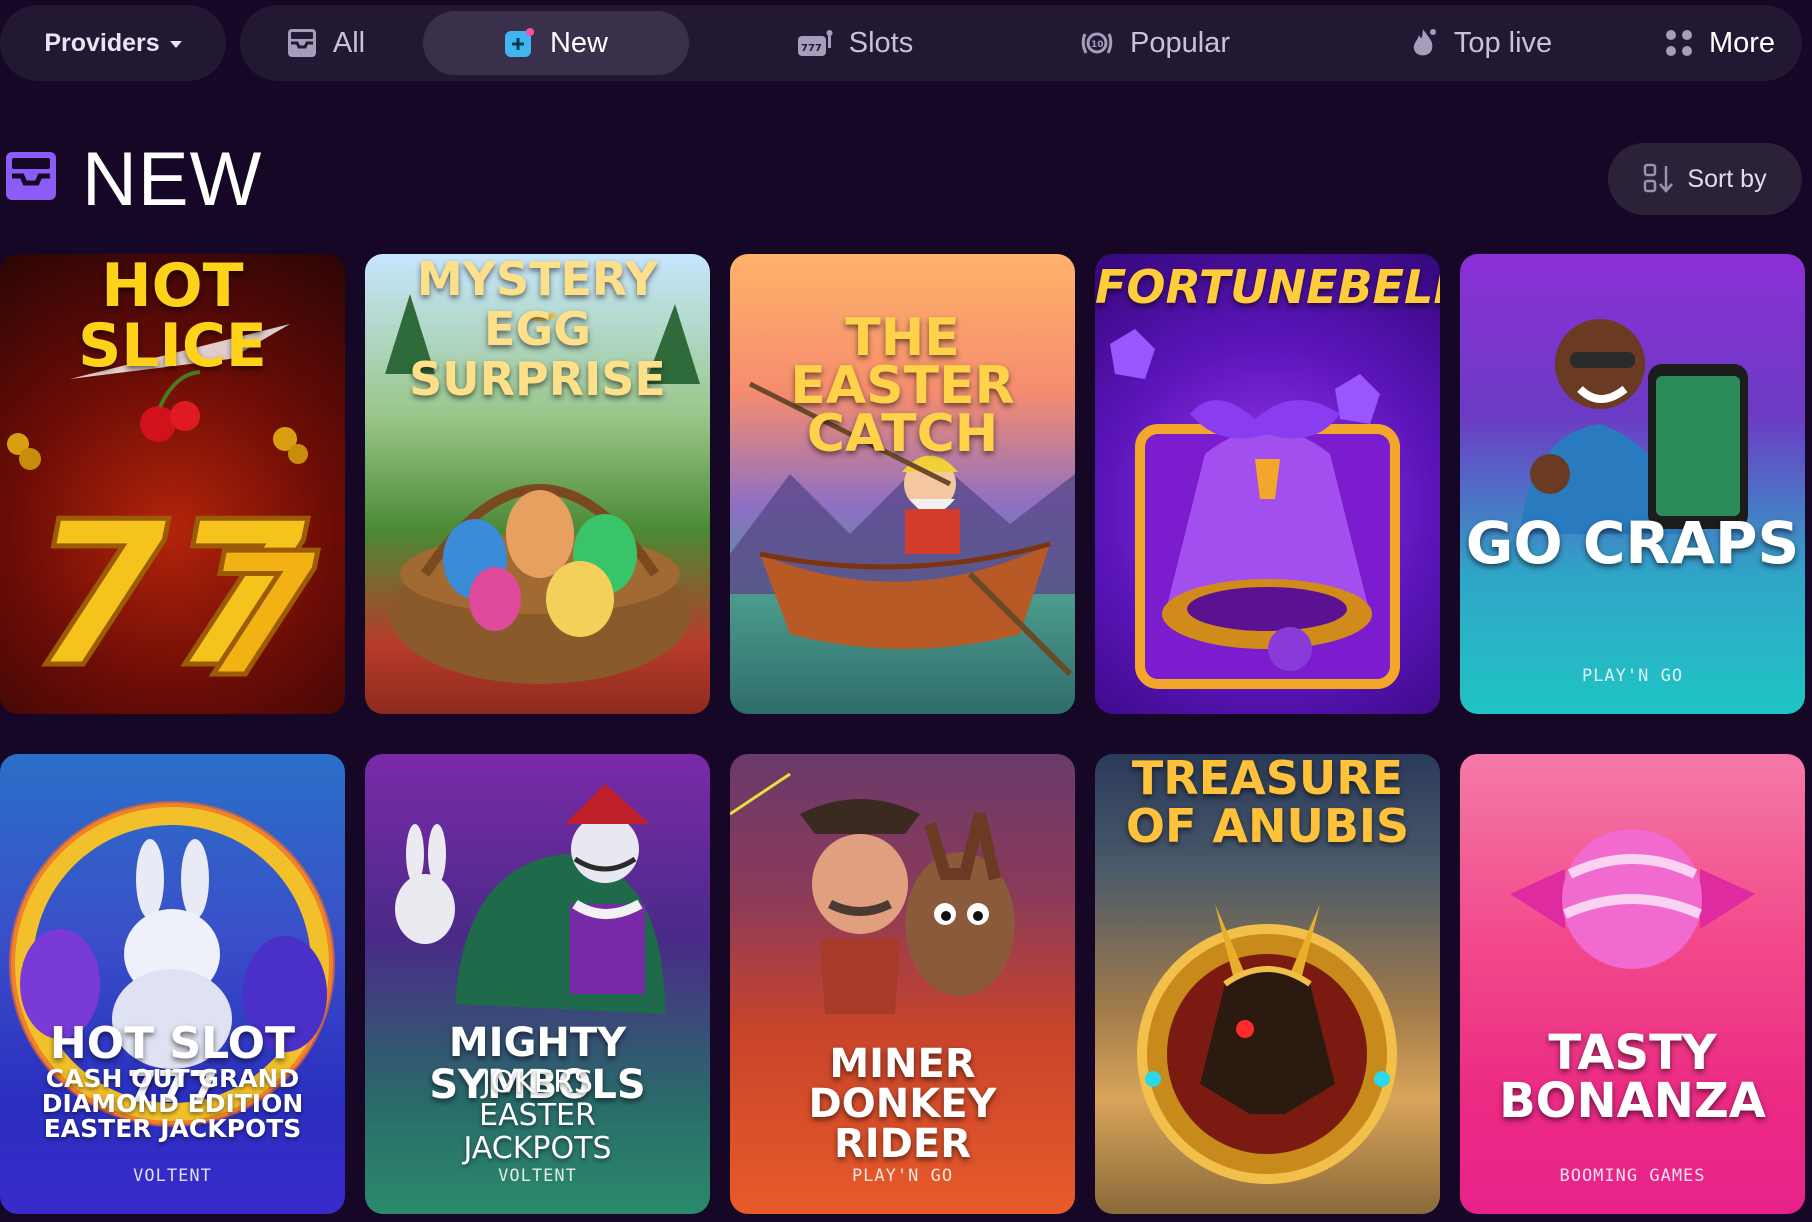  What do you see at coordinates (902, 484) in the screenshot?
I see `game-card-easter-catch: THE EASTER CATCH` at bounding box center [902, 484].